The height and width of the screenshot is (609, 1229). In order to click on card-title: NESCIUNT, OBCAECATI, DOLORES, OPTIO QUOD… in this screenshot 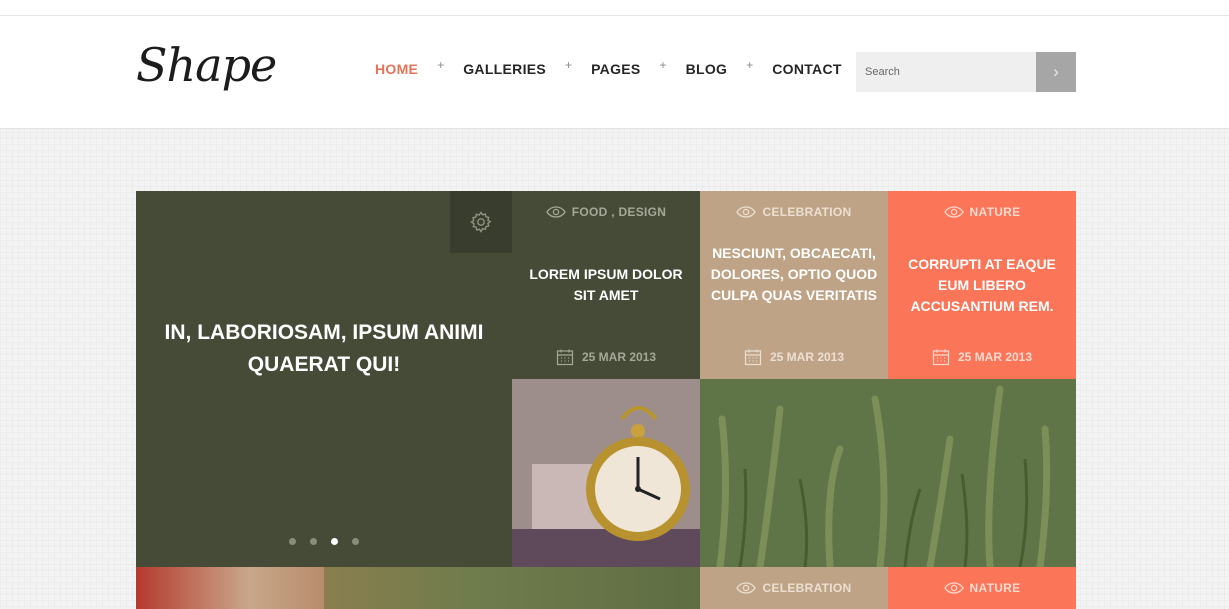, I will do `click(794, 274)`.